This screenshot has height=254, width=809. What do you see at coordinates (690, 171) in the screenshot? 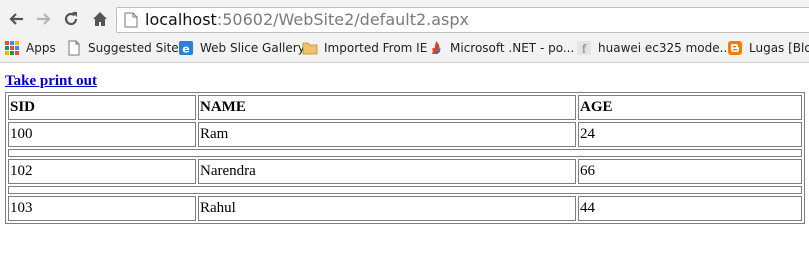
I see `cell-age: 66` at bounding box center [690, 171].